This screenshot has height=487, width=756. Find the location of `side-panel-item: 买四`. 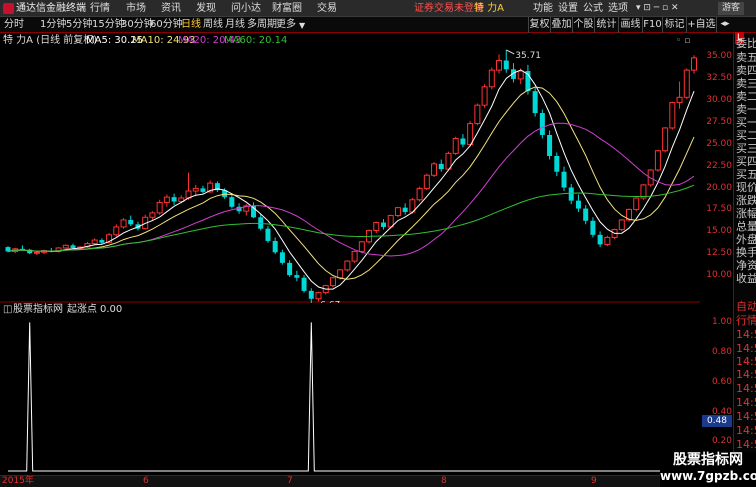

side-panel-item: 买四 is located at coordinates (746, 161).